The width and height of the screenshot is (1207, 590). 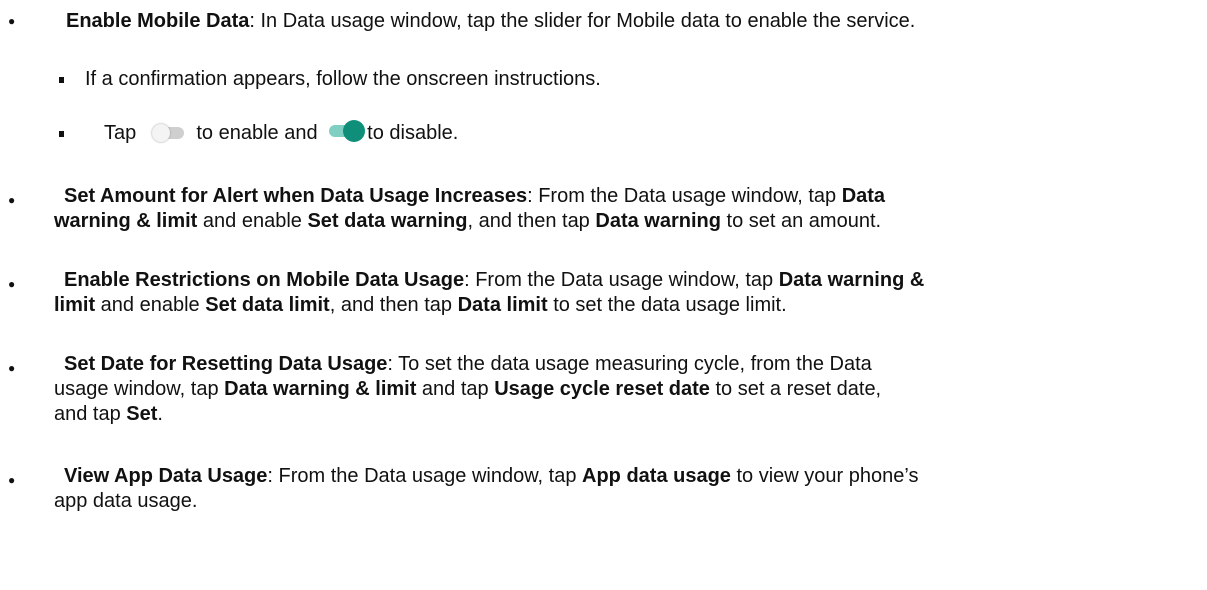 I want to click on list-item-continued: app data usage., so click(x=125, y=501).